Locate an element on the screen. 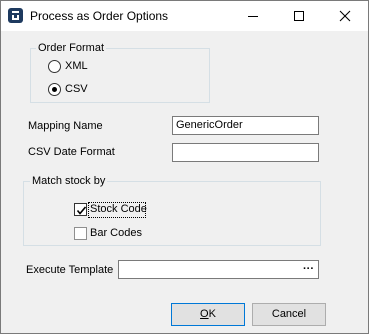 This screenshot has width=369, height=334. order-format-legend: Order Format is located at coordinates (71, 48).